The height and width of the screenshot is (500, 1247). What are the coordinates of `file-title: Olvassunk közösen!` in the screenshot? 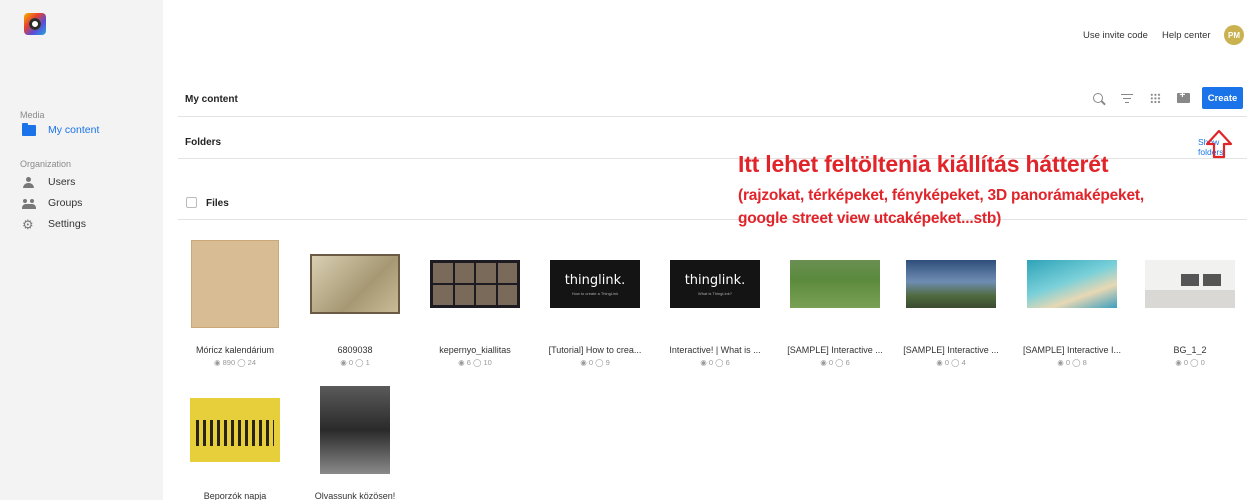 It's located at (355, 495).